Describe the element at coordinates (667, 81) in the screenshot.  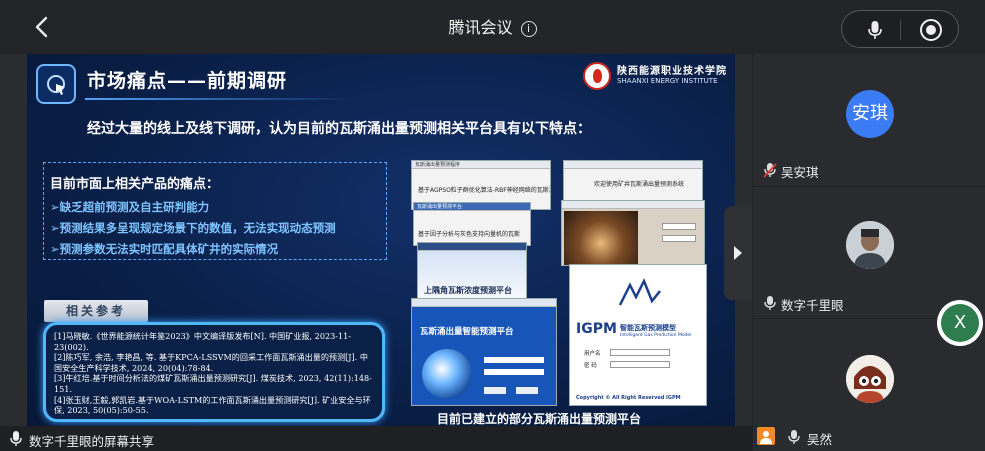
I see `school-name-en: SHAANXI ENERGY INSTITUTE` at that location.